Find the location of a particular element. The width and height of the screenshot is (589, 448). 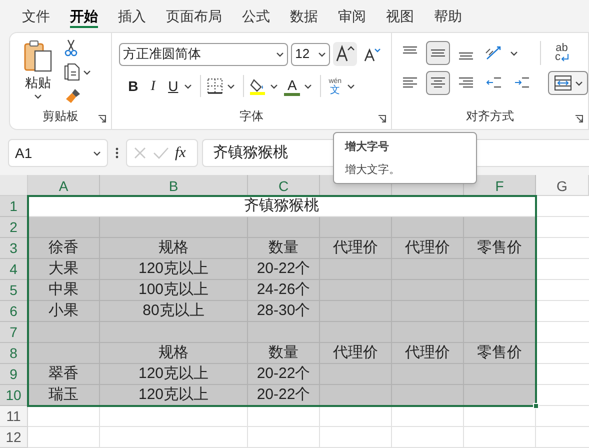

table-cell: 大果 is located at coordinates (64, 269).